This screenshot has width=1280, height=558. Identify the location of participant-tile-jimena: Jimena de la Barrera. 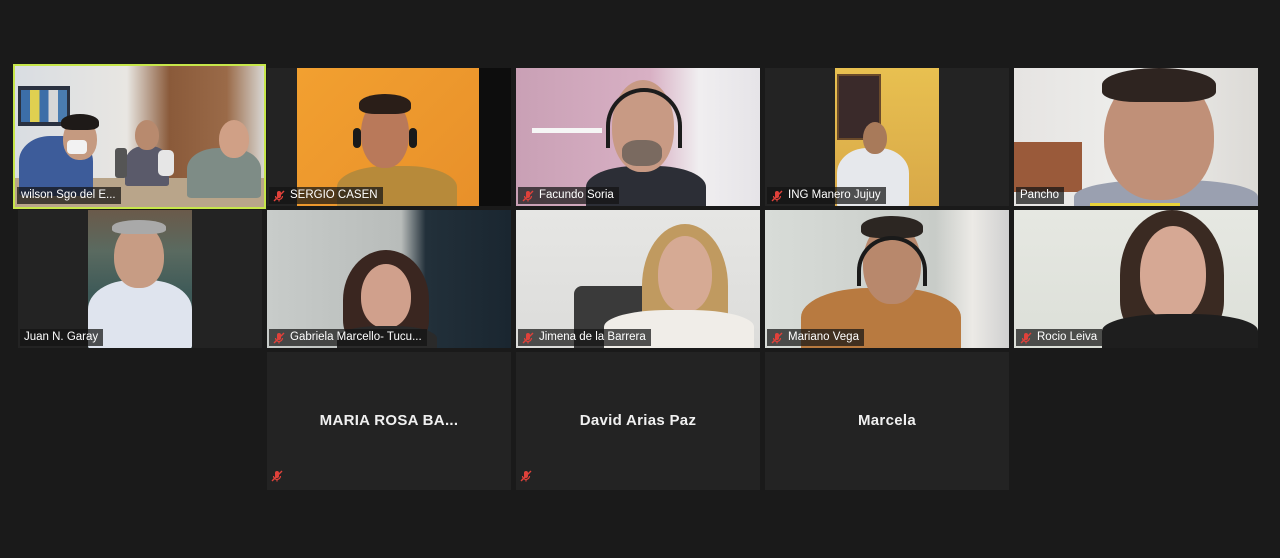
(638, 279).